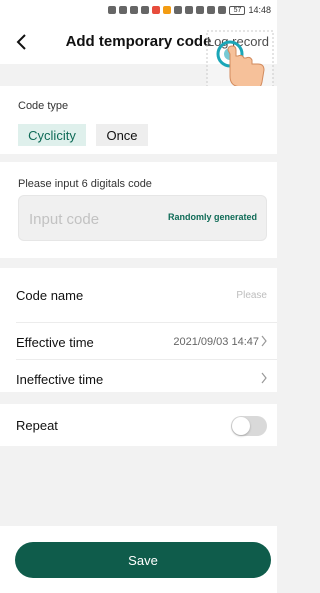  I want to click on battery-indicator: 57, so click(237, 10).